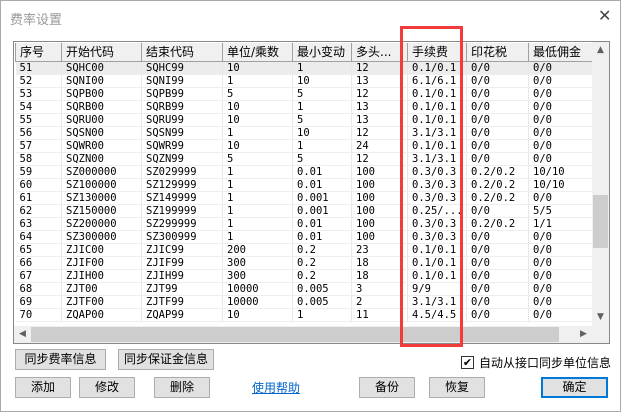 The width and height of the screenshot is (621, 412). I want to click on table-row: 52 SQNI00 SQNI99 1 10 13 6.1/6.1 0/0 0/0, so click(304, 81).